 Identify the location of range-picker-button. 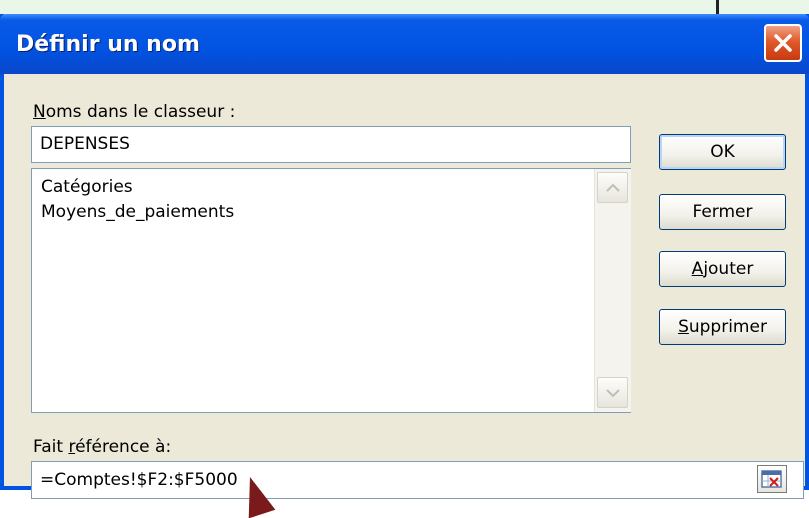
(772, 479).